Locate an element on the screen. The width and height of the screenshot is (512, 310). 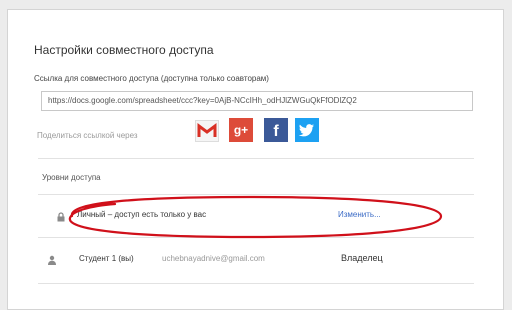
lock-icon is located at coordinates (61, 215).